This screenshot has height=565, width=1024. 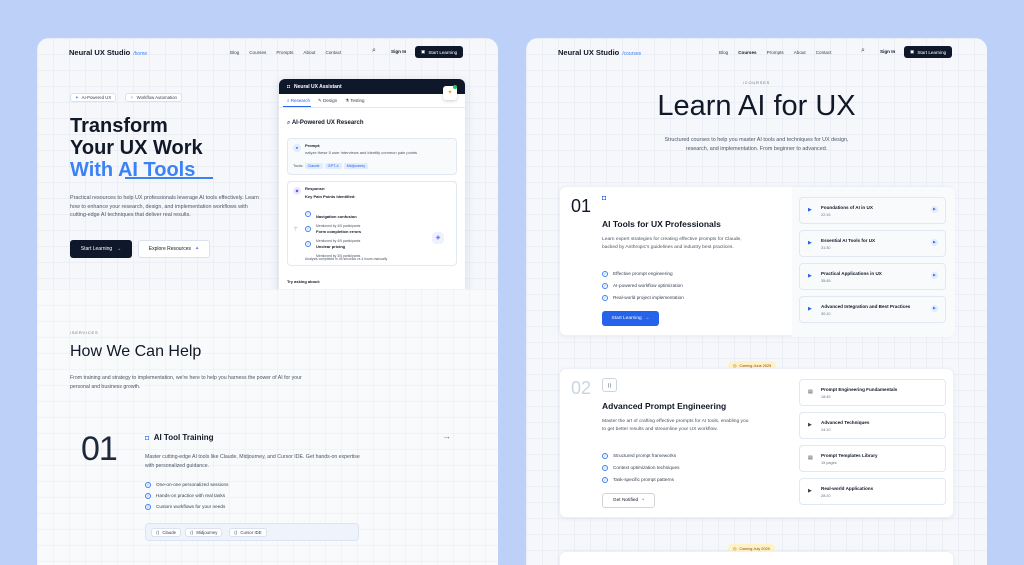 I want to click on get-notified-button: Get Notified ◔, so click(x=628, y=500).